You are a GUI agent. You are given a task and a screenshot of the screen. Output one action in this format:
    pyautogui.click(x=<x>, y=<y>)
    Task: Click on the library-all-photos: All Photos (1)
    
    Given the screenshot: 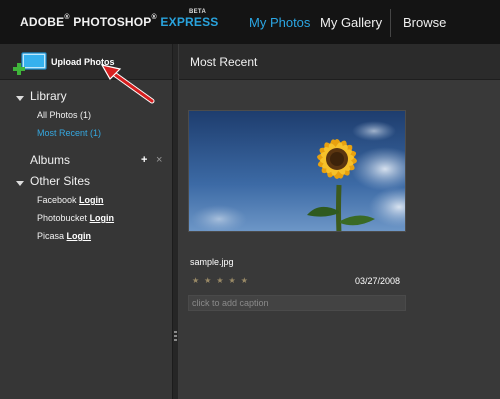 What is the action you would take?
    pyautogui.click(x=64, y=115)
    